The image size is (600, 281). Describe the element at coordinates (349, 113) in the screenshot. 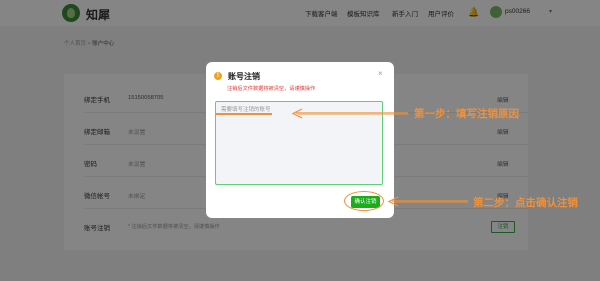

I see `annotation-arrow-step1` at that location.